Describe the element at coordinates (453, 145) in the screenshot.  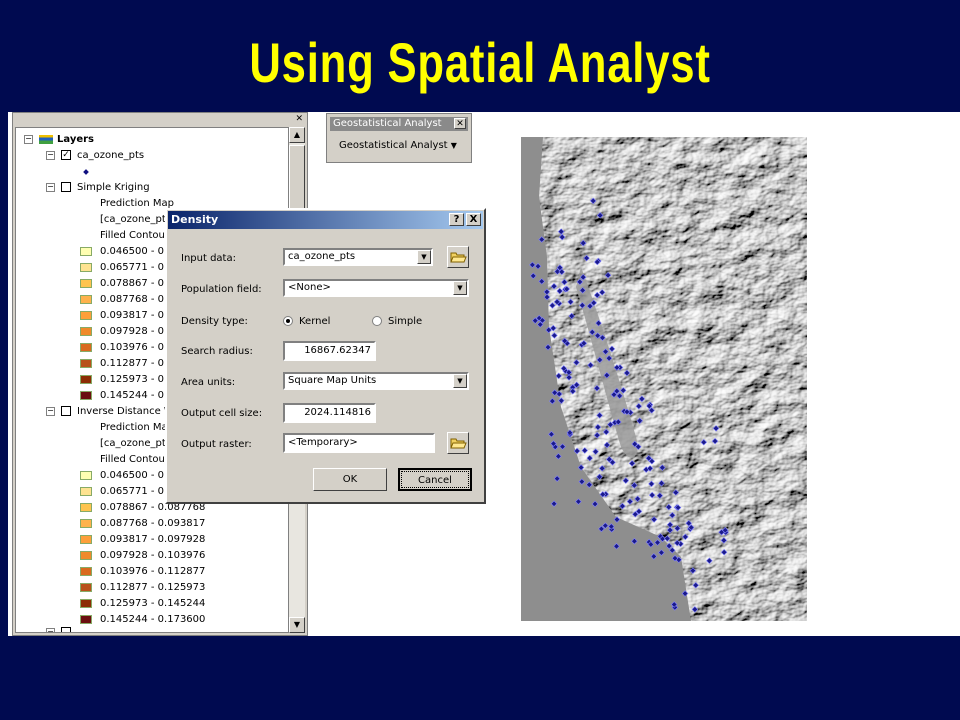
I see `dropdown-arrow-icon: ▼` at that location.